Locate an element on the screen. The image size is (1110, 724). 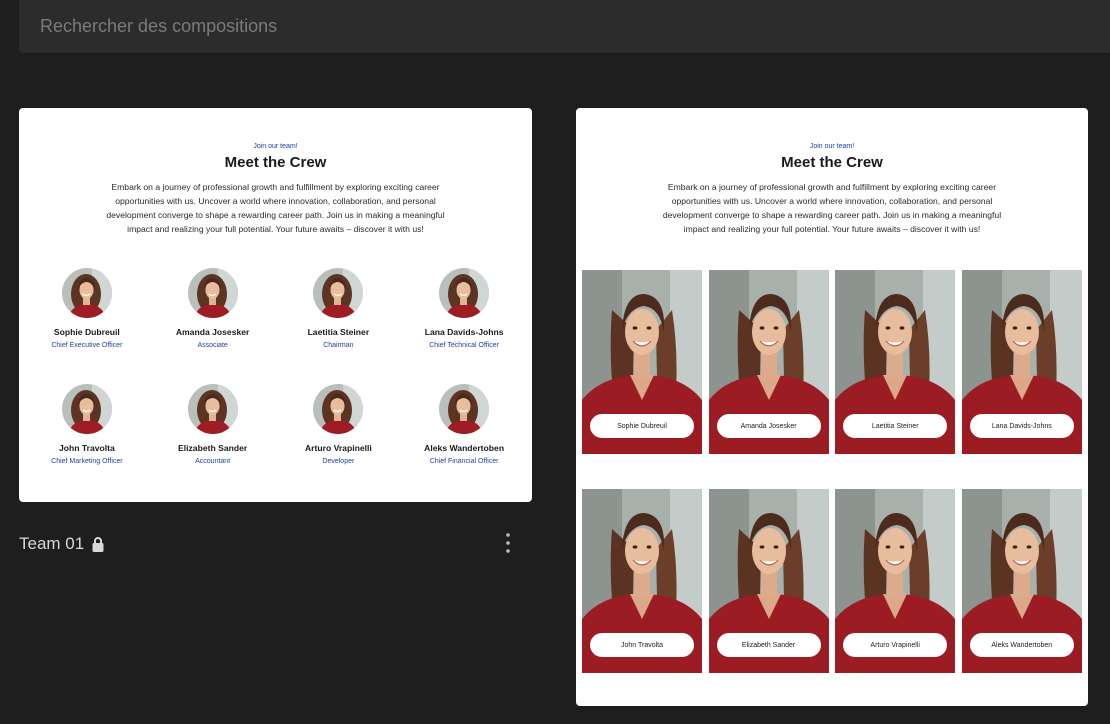
search-bar is located at coordinates (564, 26).